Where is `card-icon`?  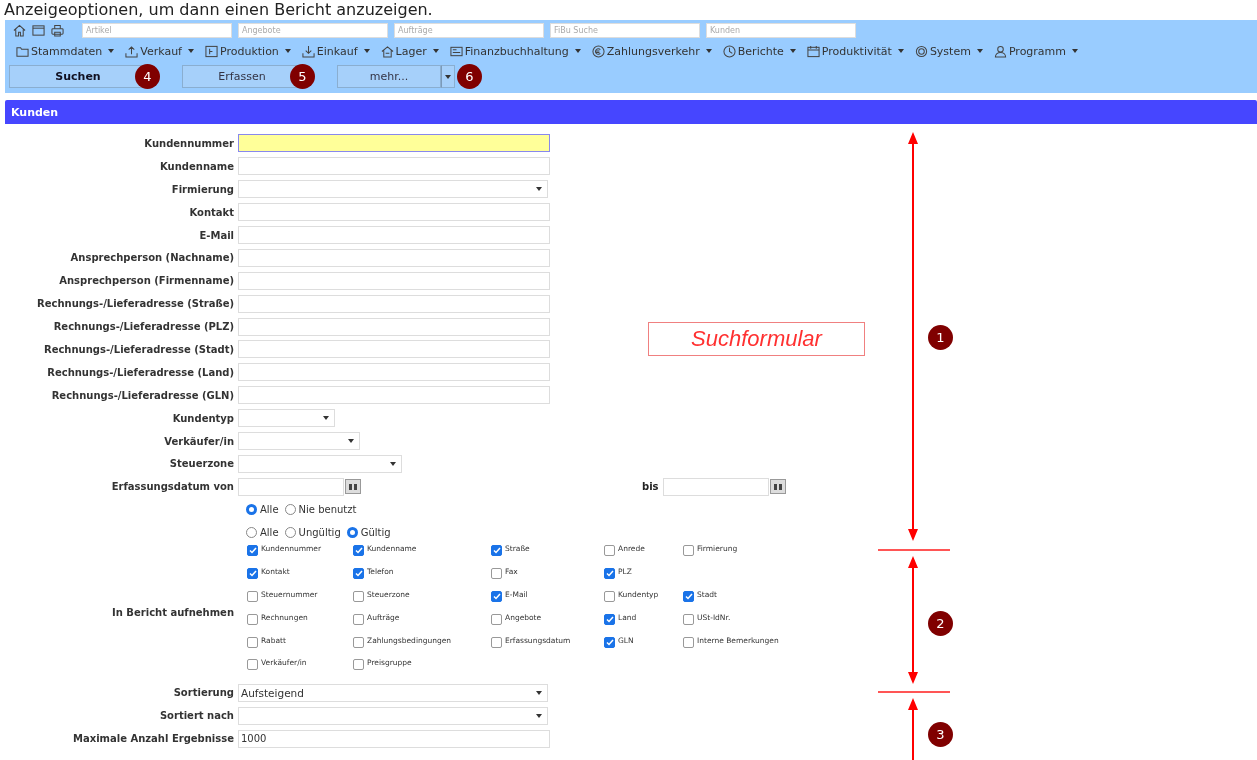
card-icon is located at coordinates (456, 51).